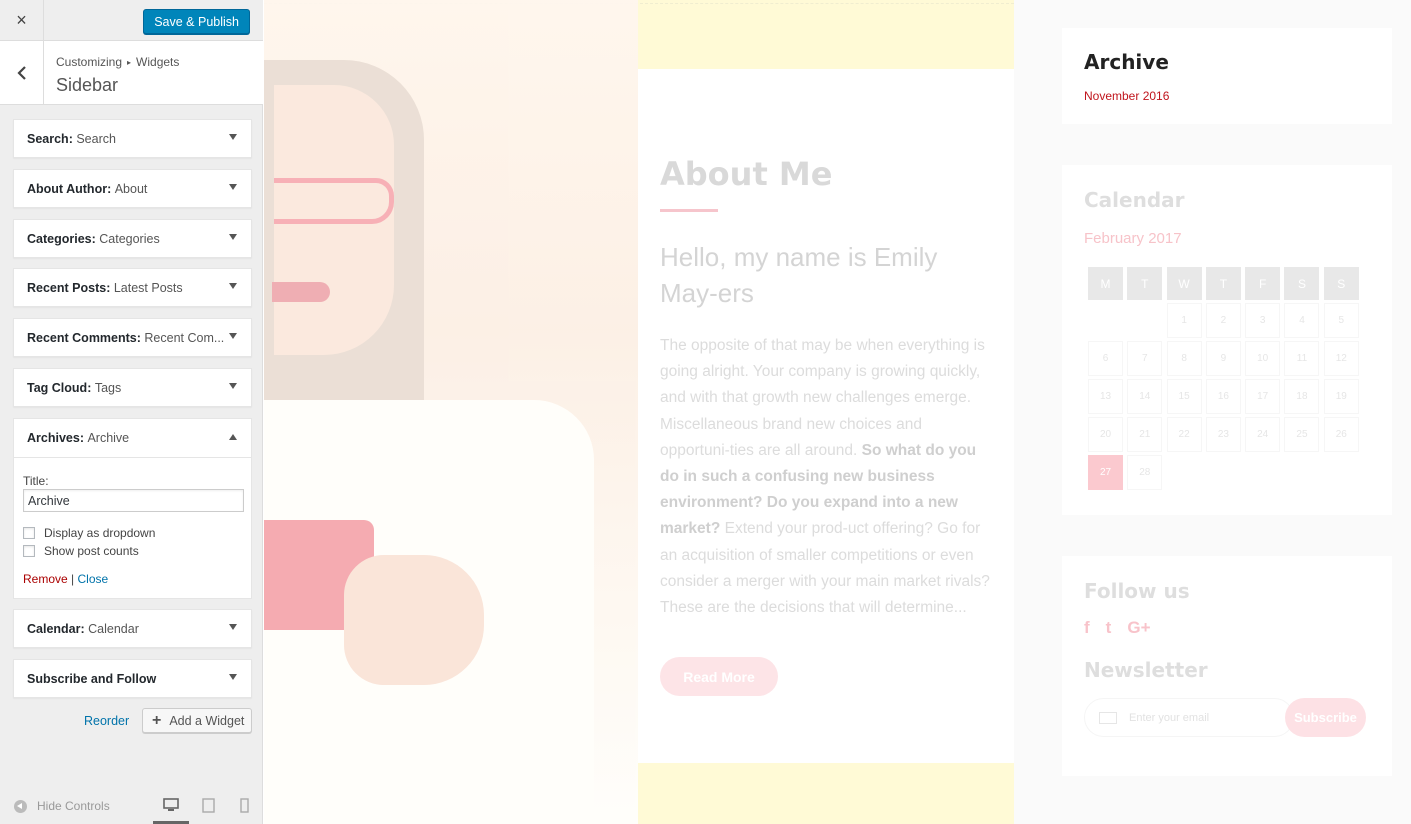  What do you see at coordinates (1223, 396) in the screenshot?
I see `calendar-day: 16` at bounding box center [1223, 396].